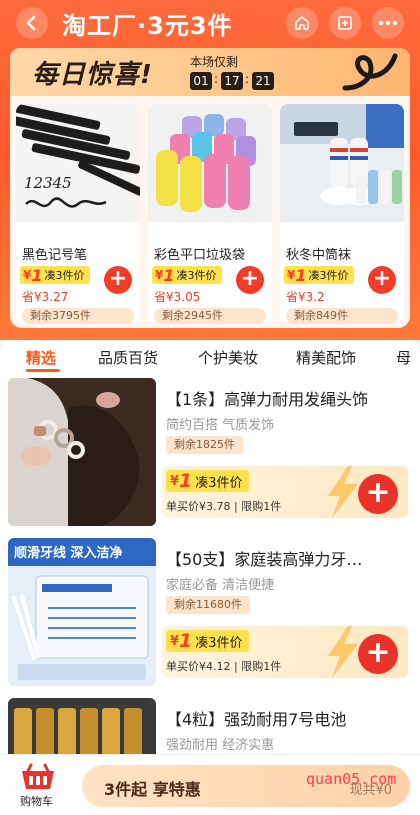  I want to click on deal-remaining: 剩余3795件, so click(78, 316).